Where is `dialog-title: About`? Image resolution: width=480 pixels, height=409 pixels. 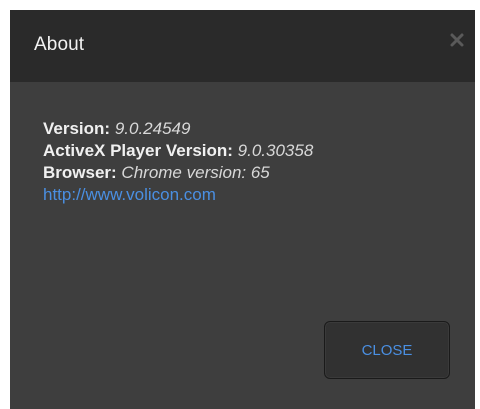
dialog-title: About is located at coordinates (59, 44).